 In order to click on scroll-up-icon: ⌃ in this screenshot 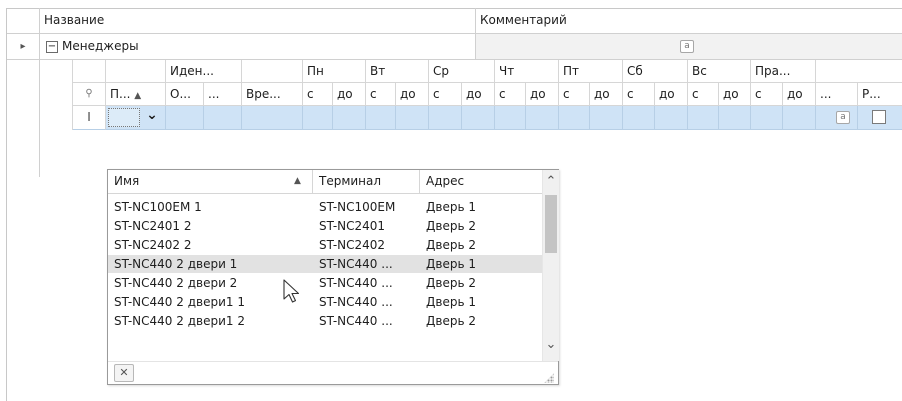, I will do `click(551, 181)`.